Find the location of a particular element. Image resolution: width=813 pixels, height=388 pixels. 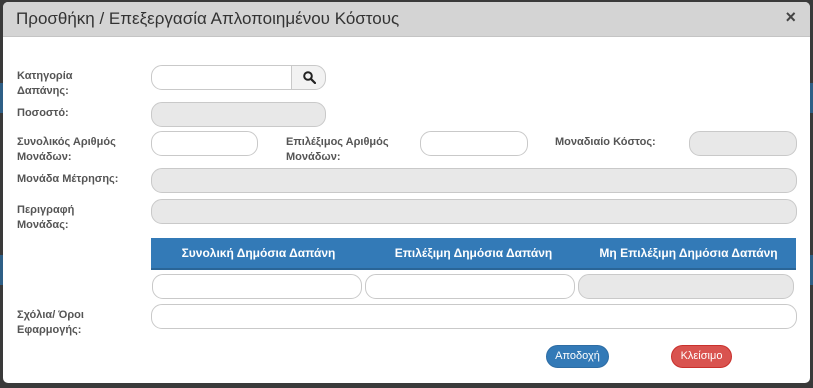

unit-description-field is located at coordinates (474, 211).